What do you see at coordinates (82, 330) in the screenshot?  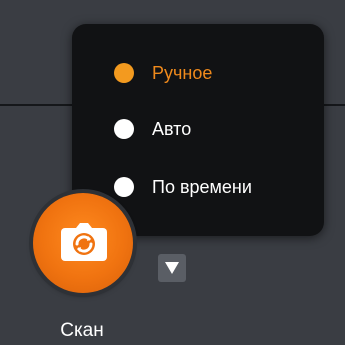 I see `scan-button-label: Скан` at bounding box center [82, 330].